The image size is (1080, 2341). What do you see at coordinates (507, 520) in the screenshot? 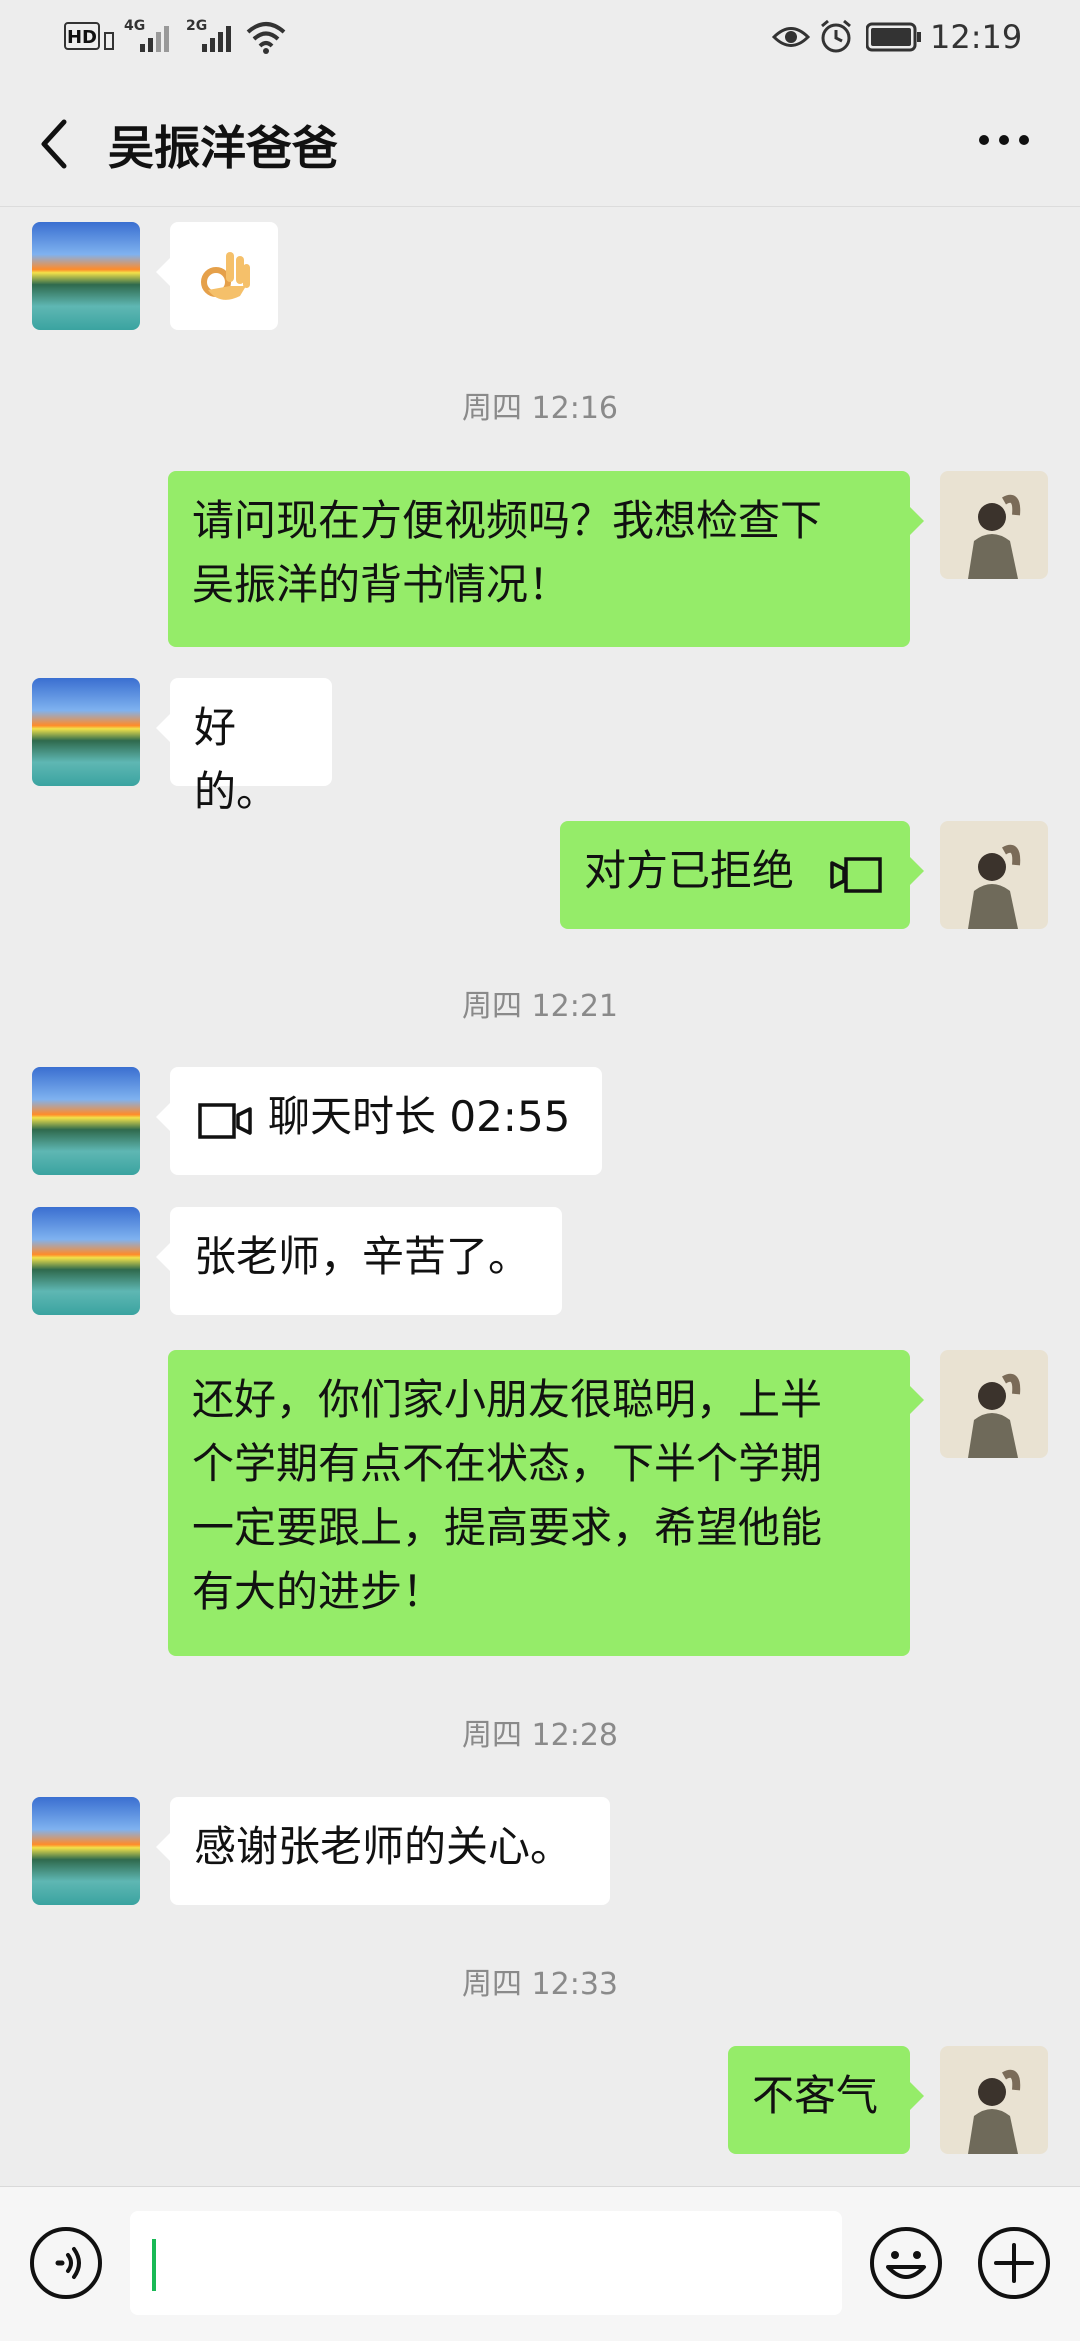
I see `message-line: 请问现在方便视频吗？我想检查下` at bounding box center [507, 520].